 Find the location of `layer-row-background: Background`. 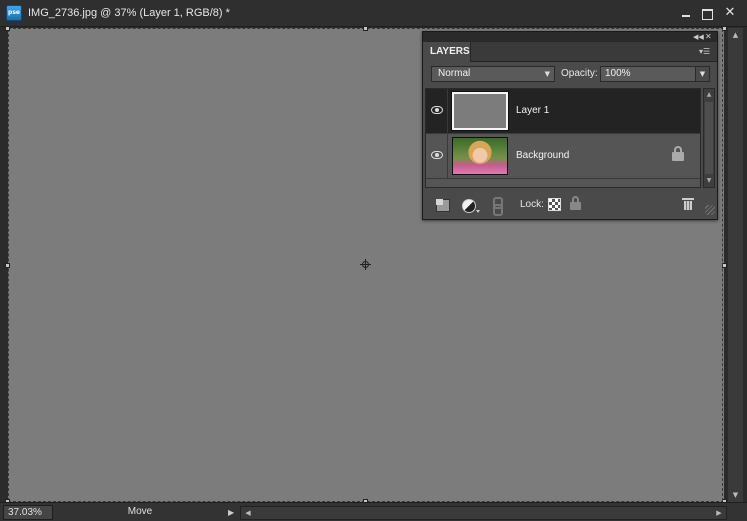

layer-row-background: Background is located at coordinates (563, 156).